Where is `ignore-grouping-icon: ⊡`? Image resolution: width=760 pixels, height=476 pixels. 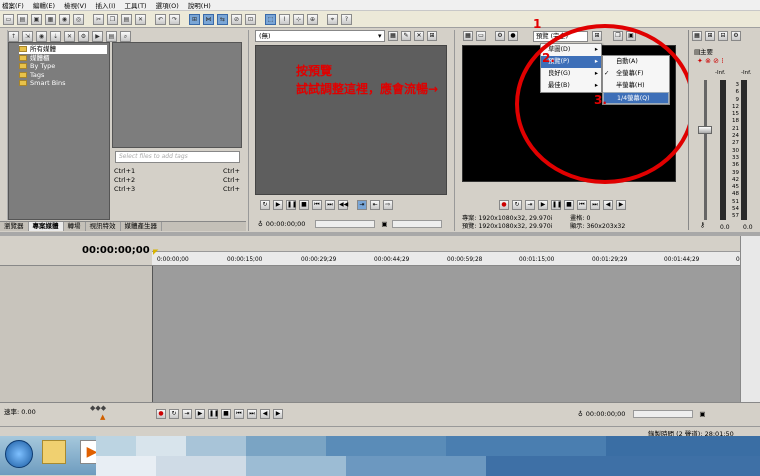 ignore-grouping-icon: ⊡ is located at coordinates (250, 19).